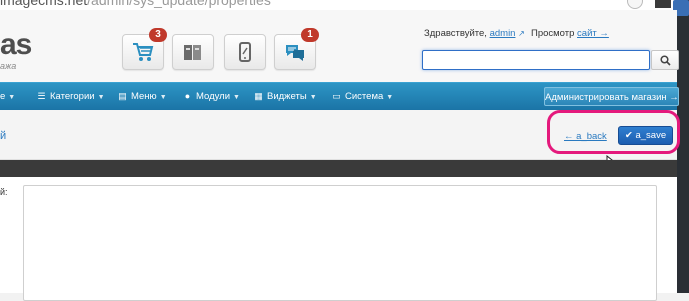 The height and width of the screenshot is (301, 689). Describe the element at coordinates (338, 168) in the screenshot. I see `section-header-band` at that location.